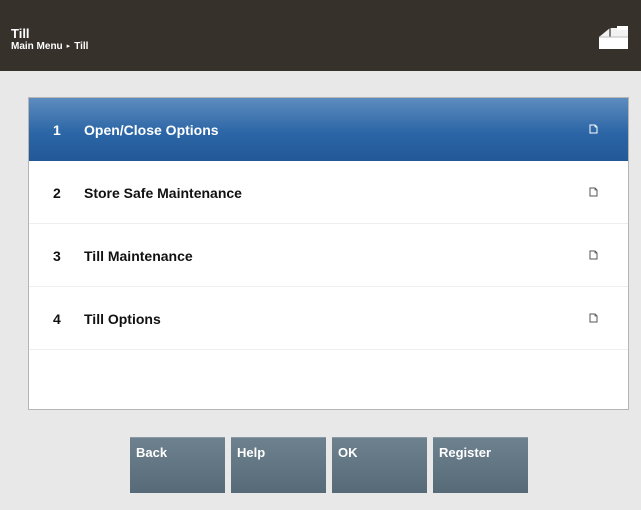  Describe the element at coordinates (320, 35) in the screenshot. I see `app-header: Till Main Menu ▸ Till` at that location.